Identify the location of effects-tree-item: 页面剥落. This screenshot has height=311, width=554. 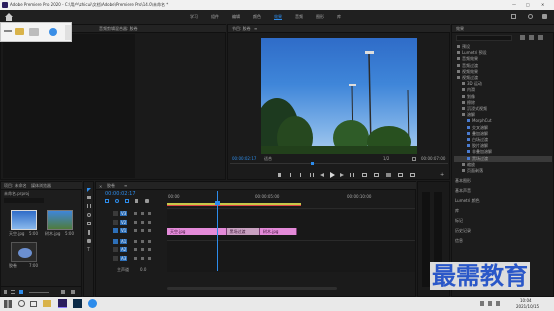
(503, 171).